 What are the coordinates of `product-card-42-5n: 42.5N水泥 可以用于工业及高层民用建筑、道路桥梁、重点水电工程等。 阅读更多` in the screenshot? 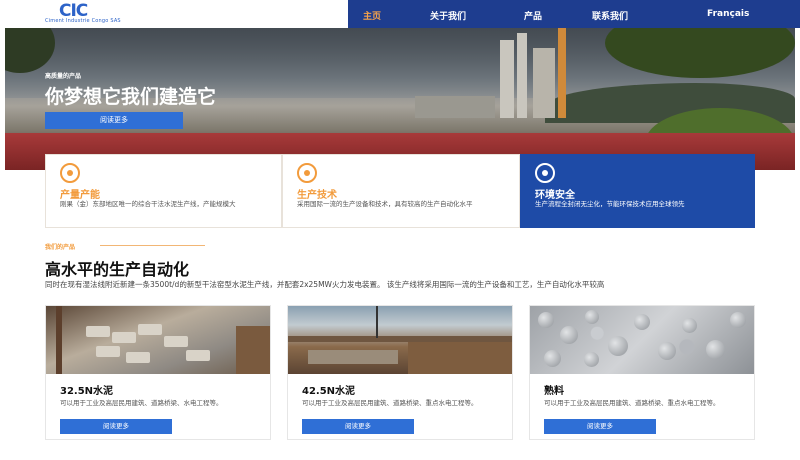 It's located at (400, 372).